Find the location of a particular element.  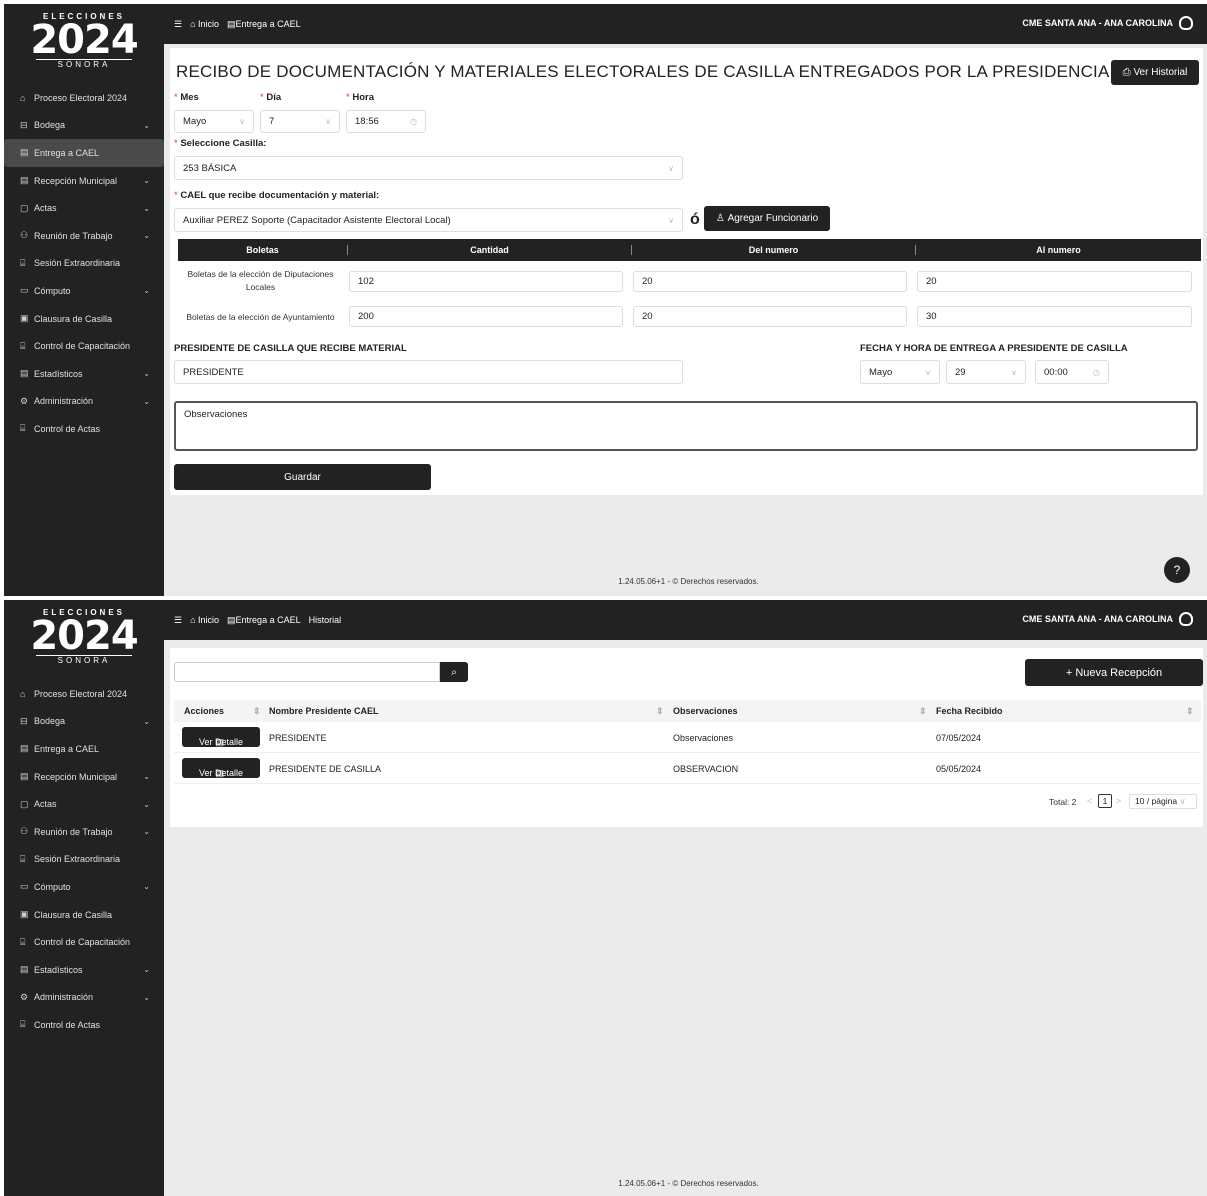

search-button: ⌕ is located at coordinates (454, 672).